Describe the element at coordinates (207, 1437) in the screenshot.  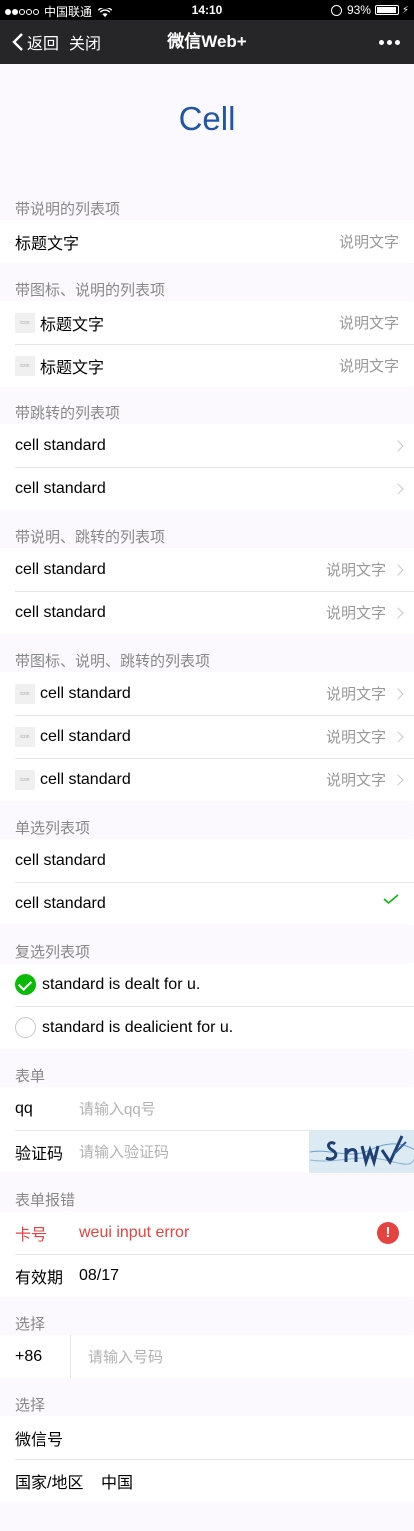
I see `select-row: 微信号` at that location.